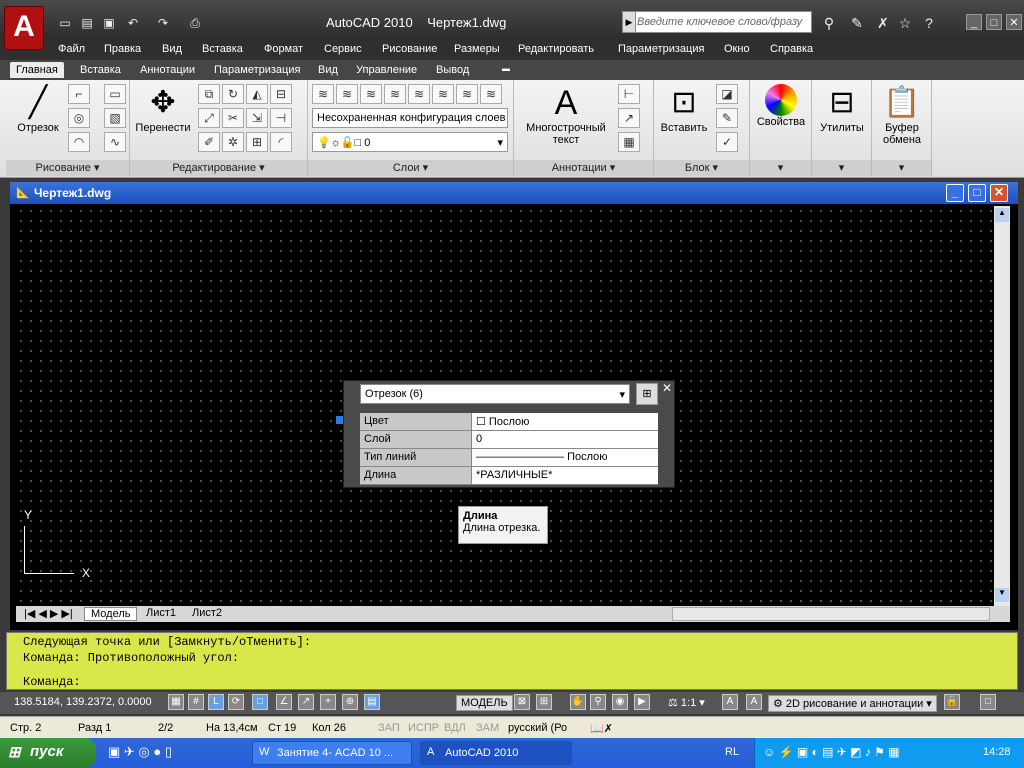 The image size is (1024, 768). What do you see at coordinates (209, 94) in the screenshot?
I see `copy-icon: ⧉` at bounding box center [209, 94].